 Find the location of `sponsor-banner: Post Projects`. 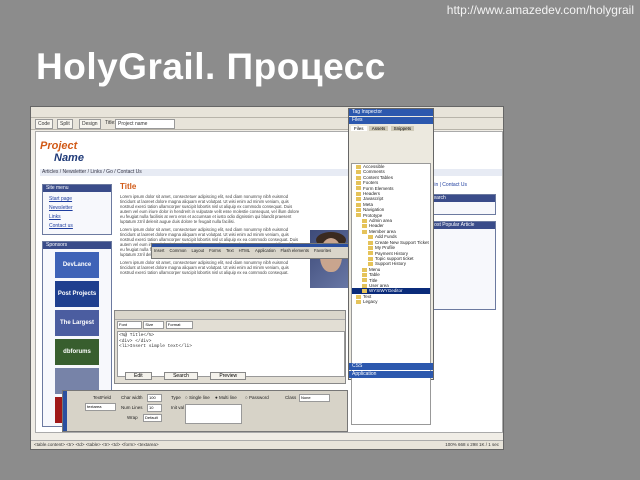

sponsor-banner: Post Projects is located at coordinates (77, 294).